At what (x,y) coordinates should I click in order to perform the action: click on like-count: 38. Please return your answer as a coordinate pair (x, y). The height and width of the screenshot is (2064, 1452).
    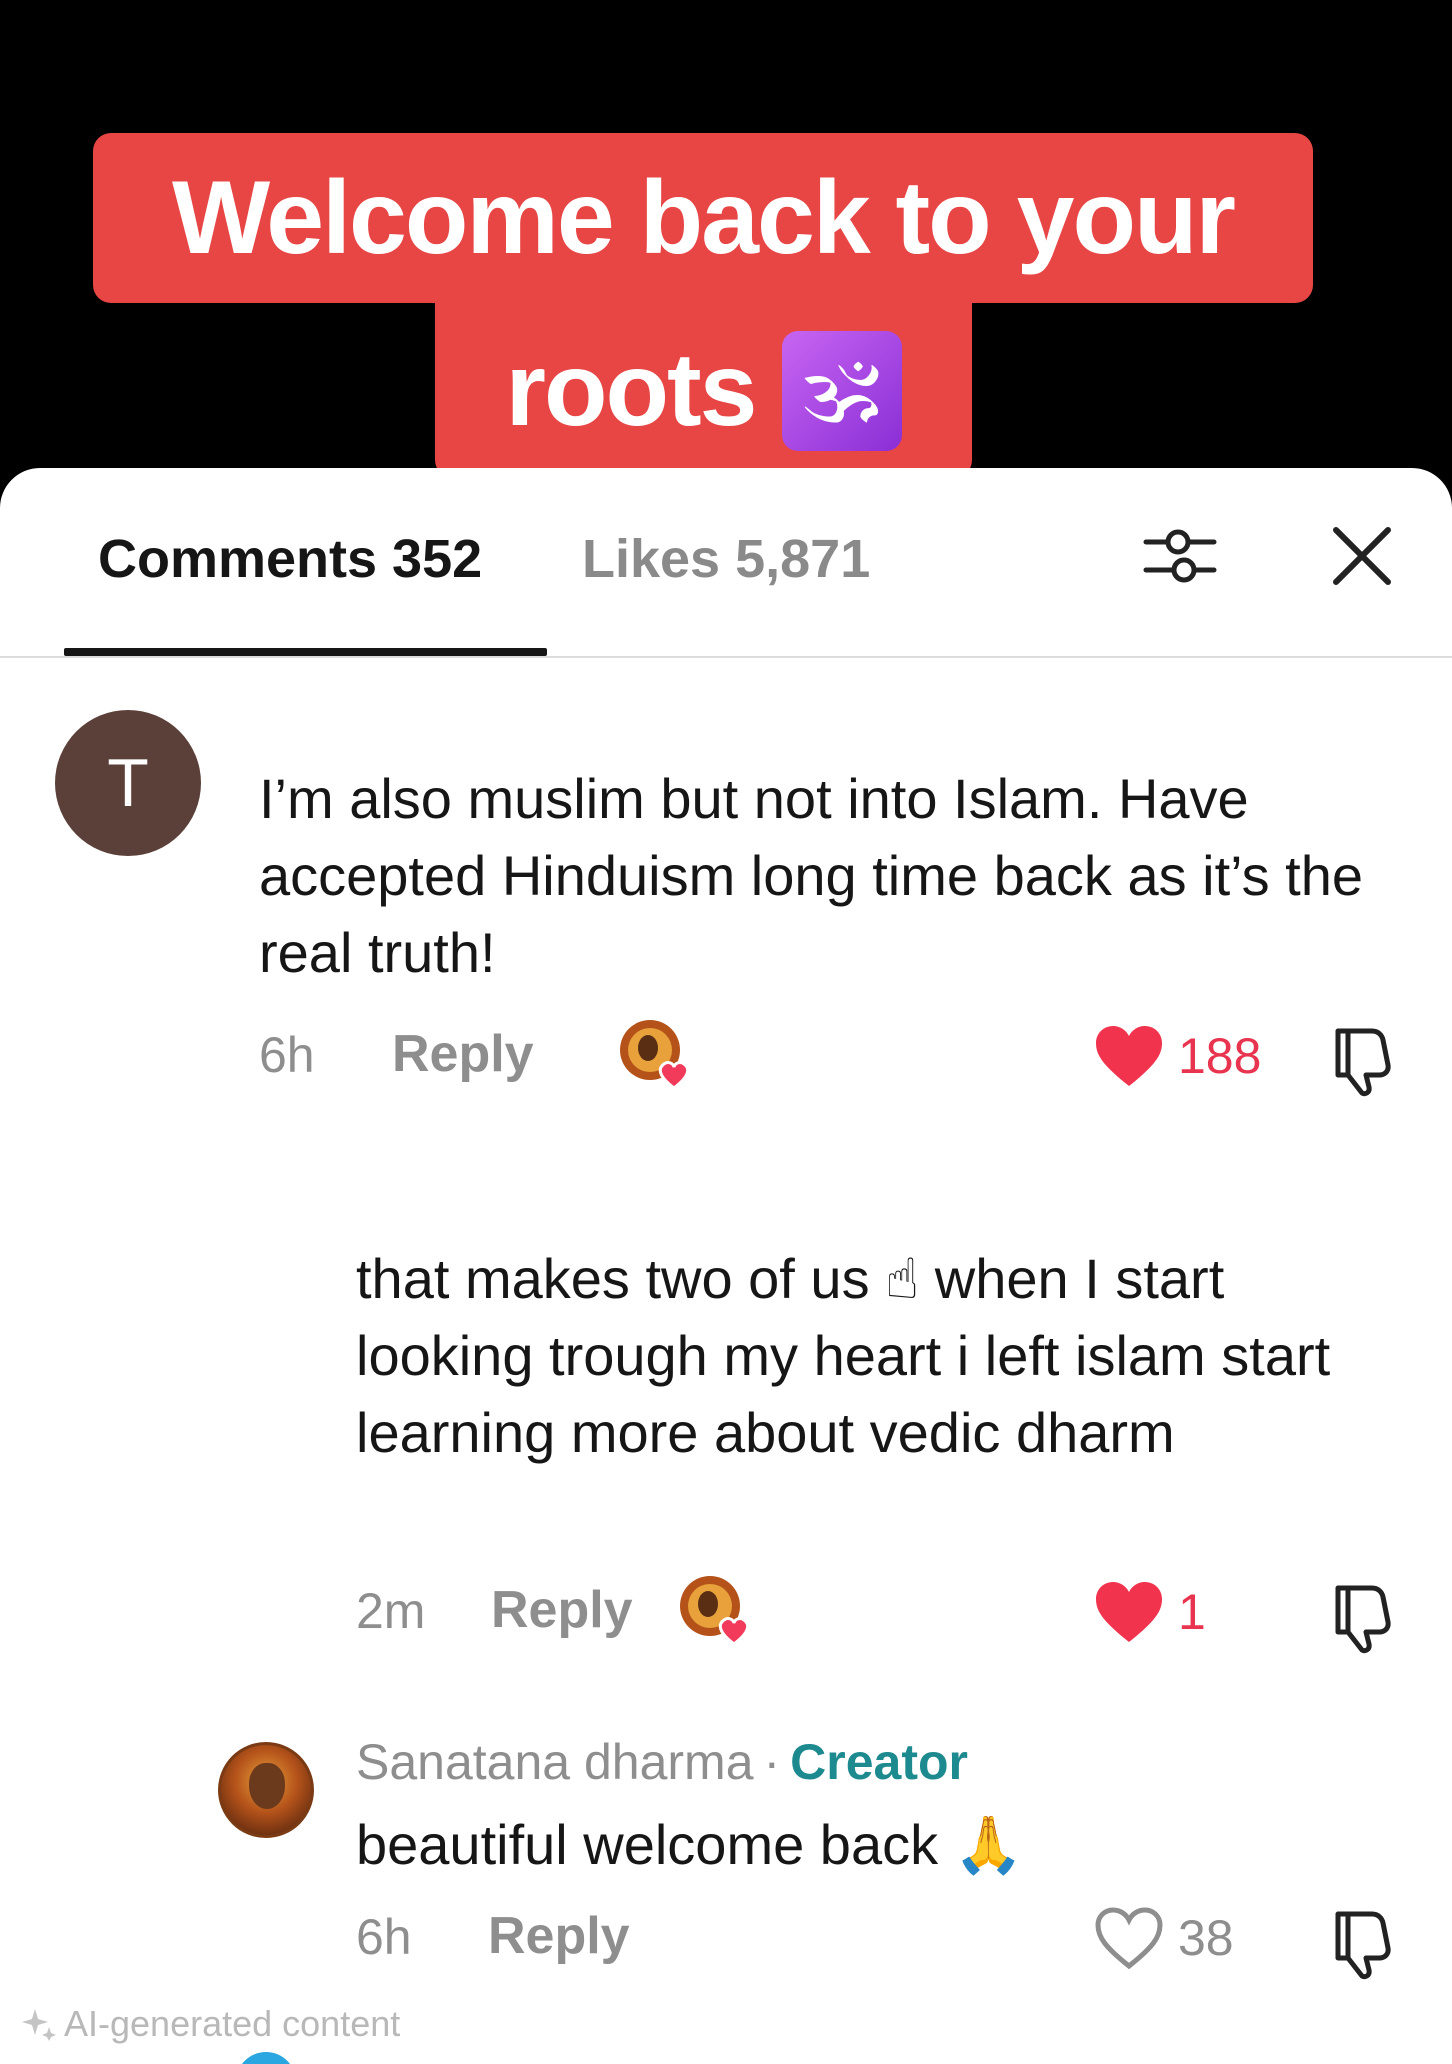
    Looking at the image, I should click on (1206, 1938).